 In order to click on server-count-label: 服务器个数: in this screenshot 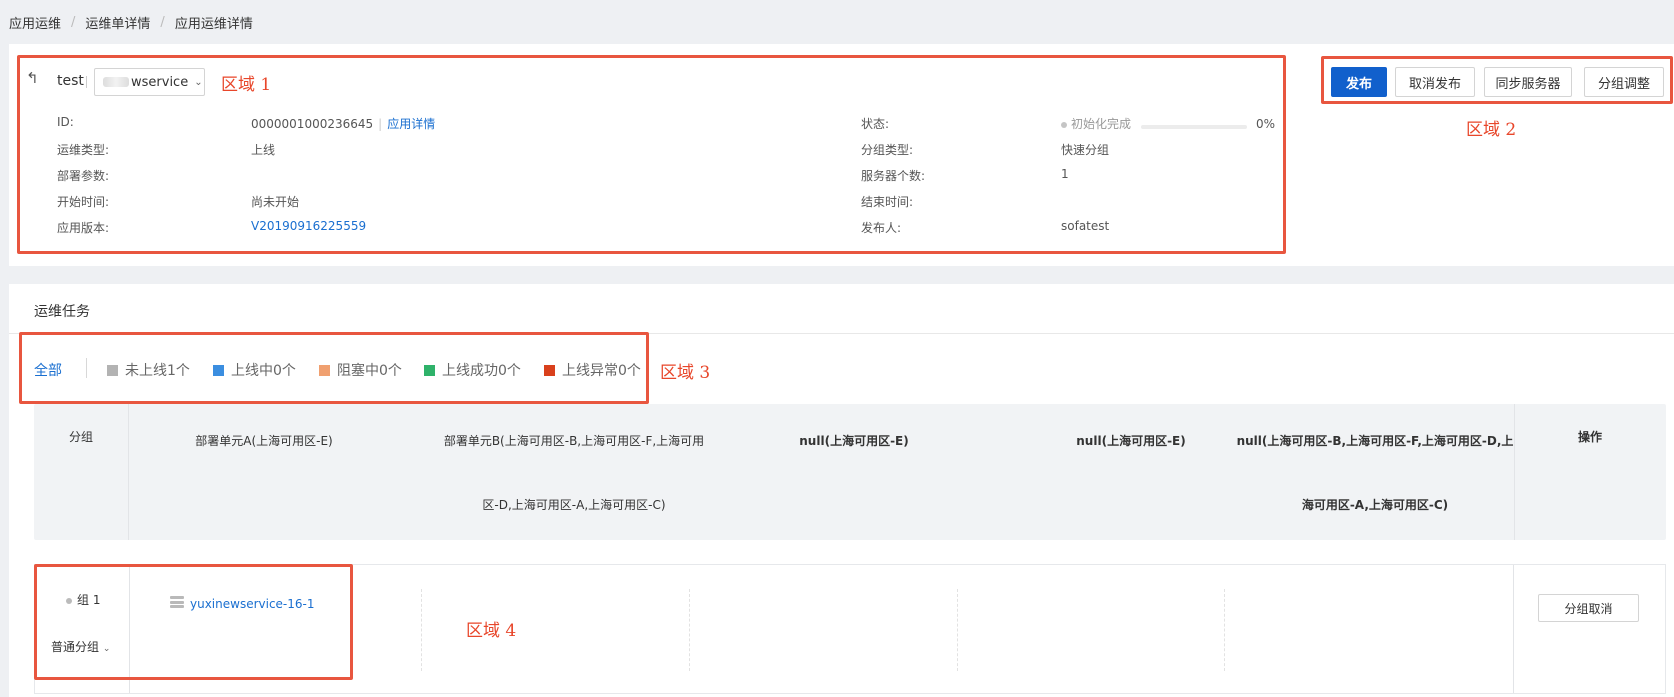, I will do `click(893, 176)`.